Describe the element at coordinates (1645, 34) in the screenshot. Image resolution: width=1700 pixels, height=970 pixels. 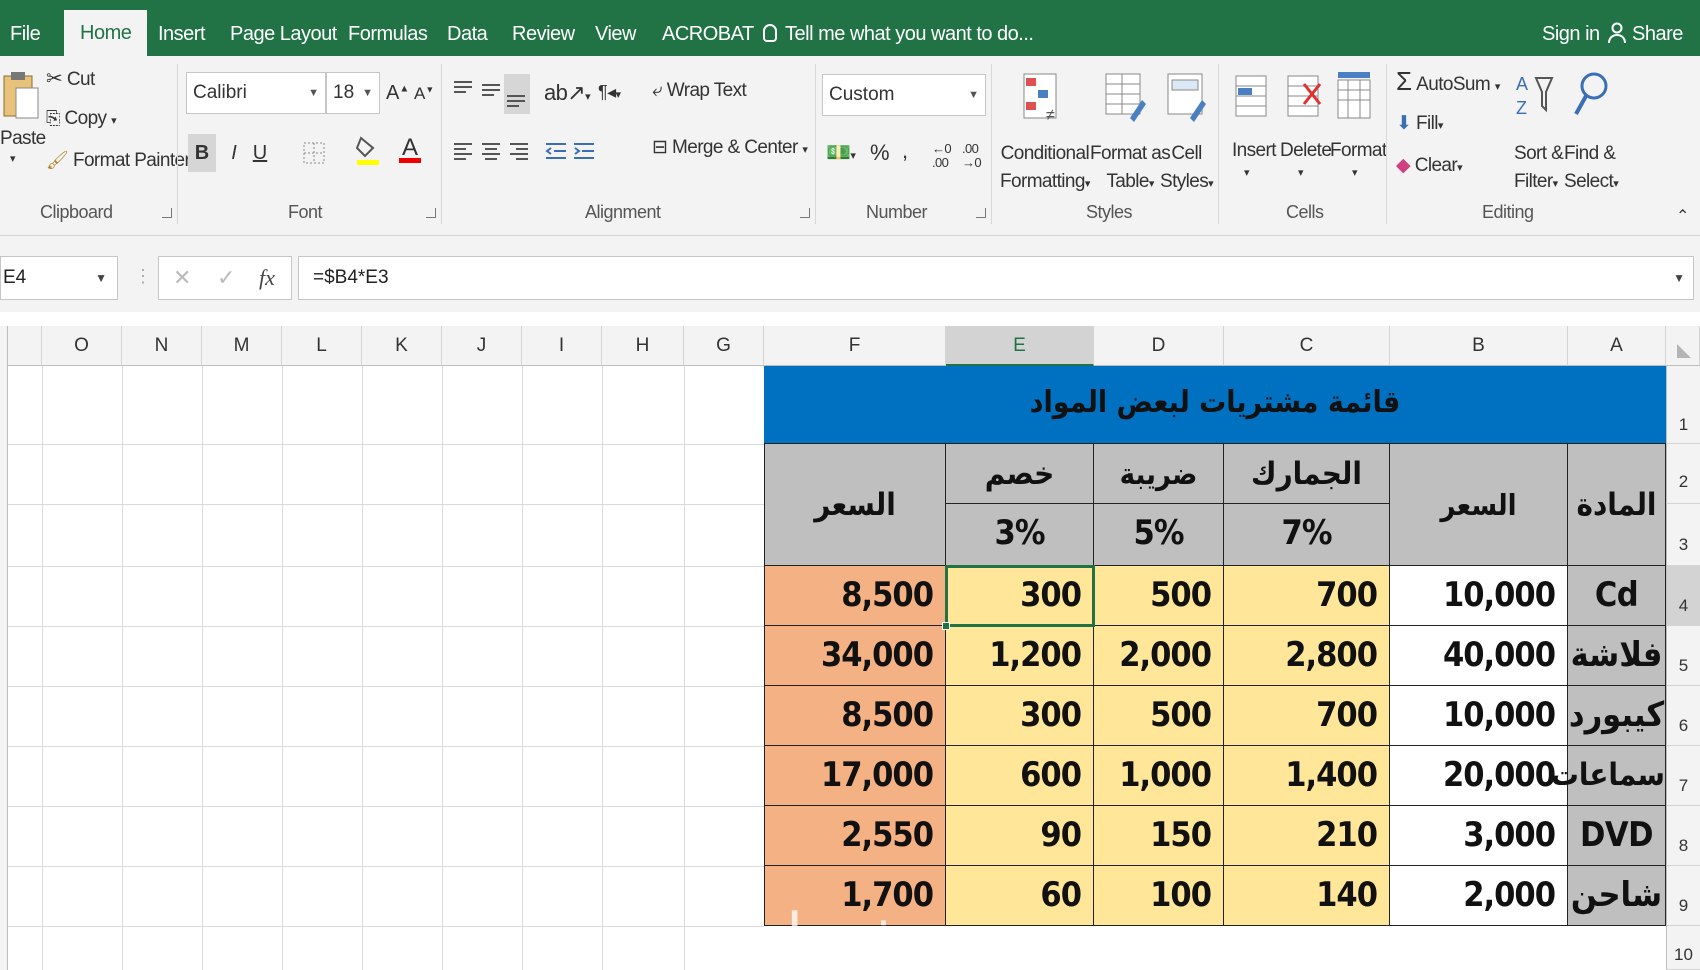
I see `share-button: Share` at that location.